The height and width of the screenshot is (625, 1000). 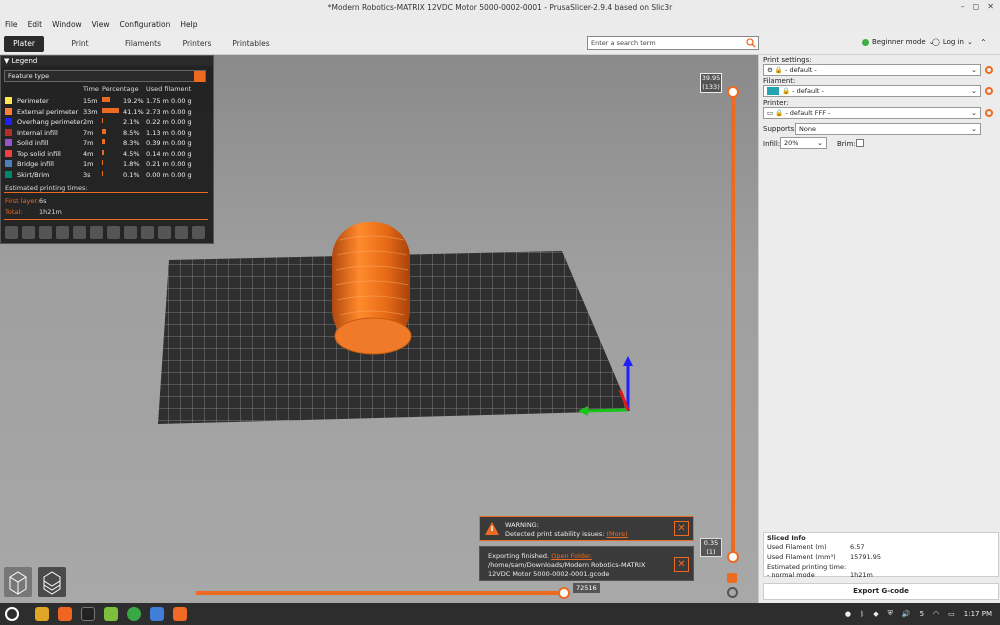 I want to click on tab-printers: Printers, so click(x=197, y=44).